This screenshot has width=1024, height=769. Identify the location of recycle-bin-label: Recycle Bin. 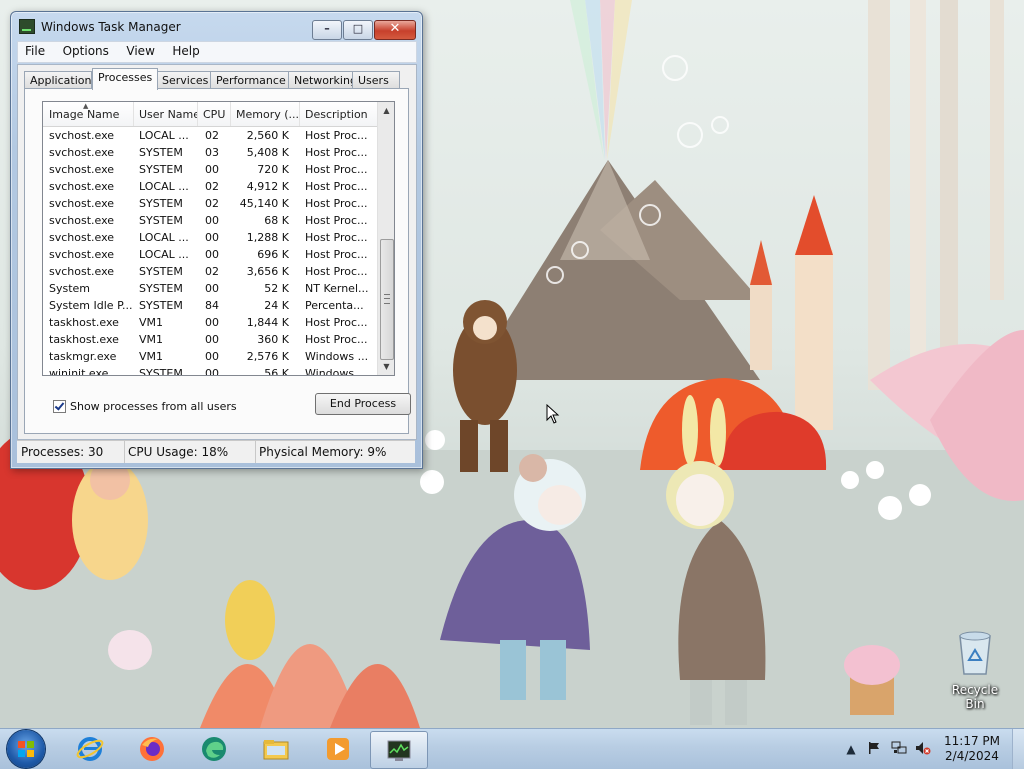
(975, 697).